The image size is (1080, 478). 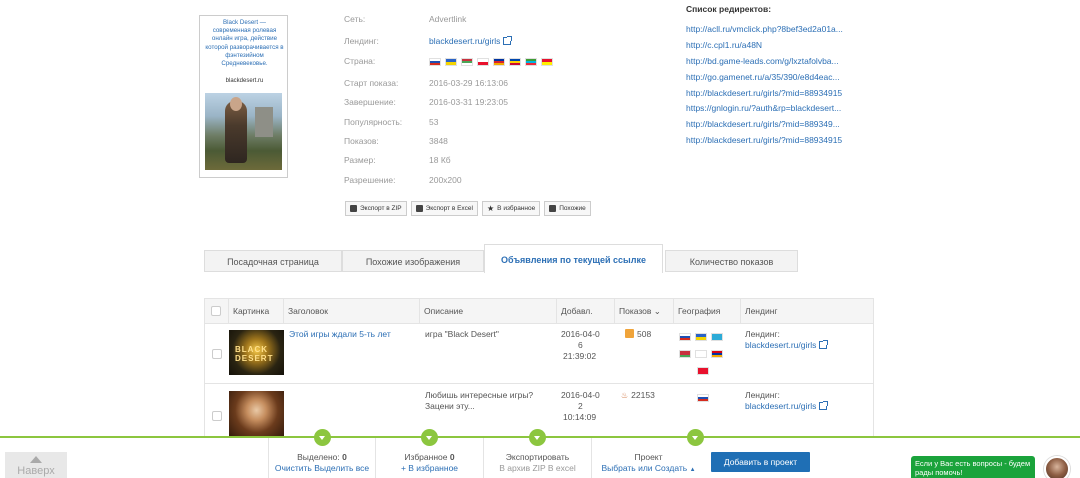 I want to click on tab-similar-images: Похожие изображения, so click(x=413, y=261).